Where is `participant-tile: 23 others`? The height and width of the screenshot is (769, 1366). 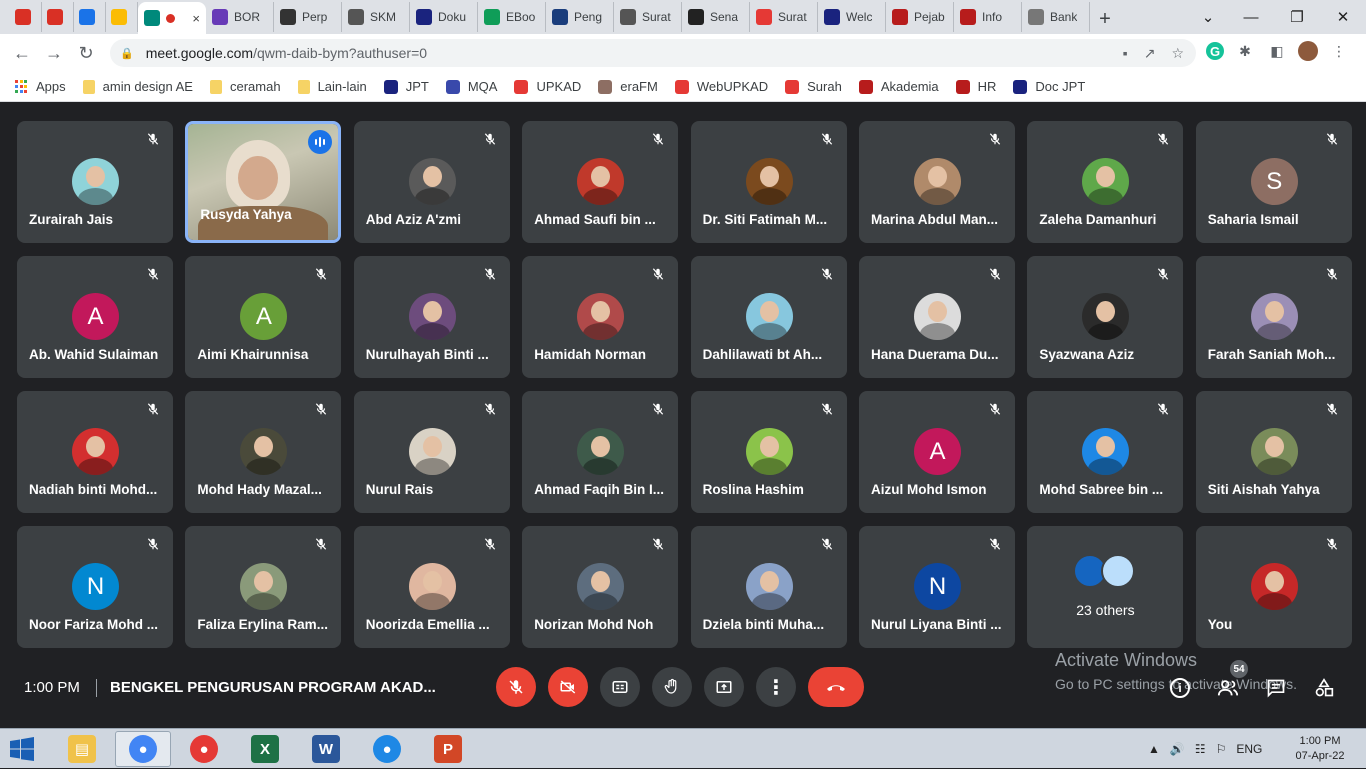 participant-tile: 23 others is located at coordinates (1105, 587).